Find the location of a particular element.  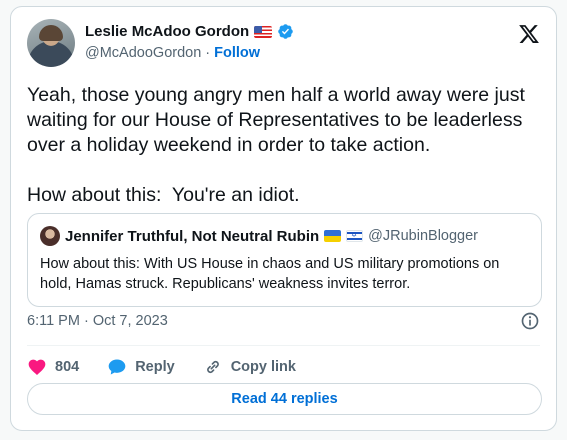

follow-button: Follow is located at coordinates (237, 53).